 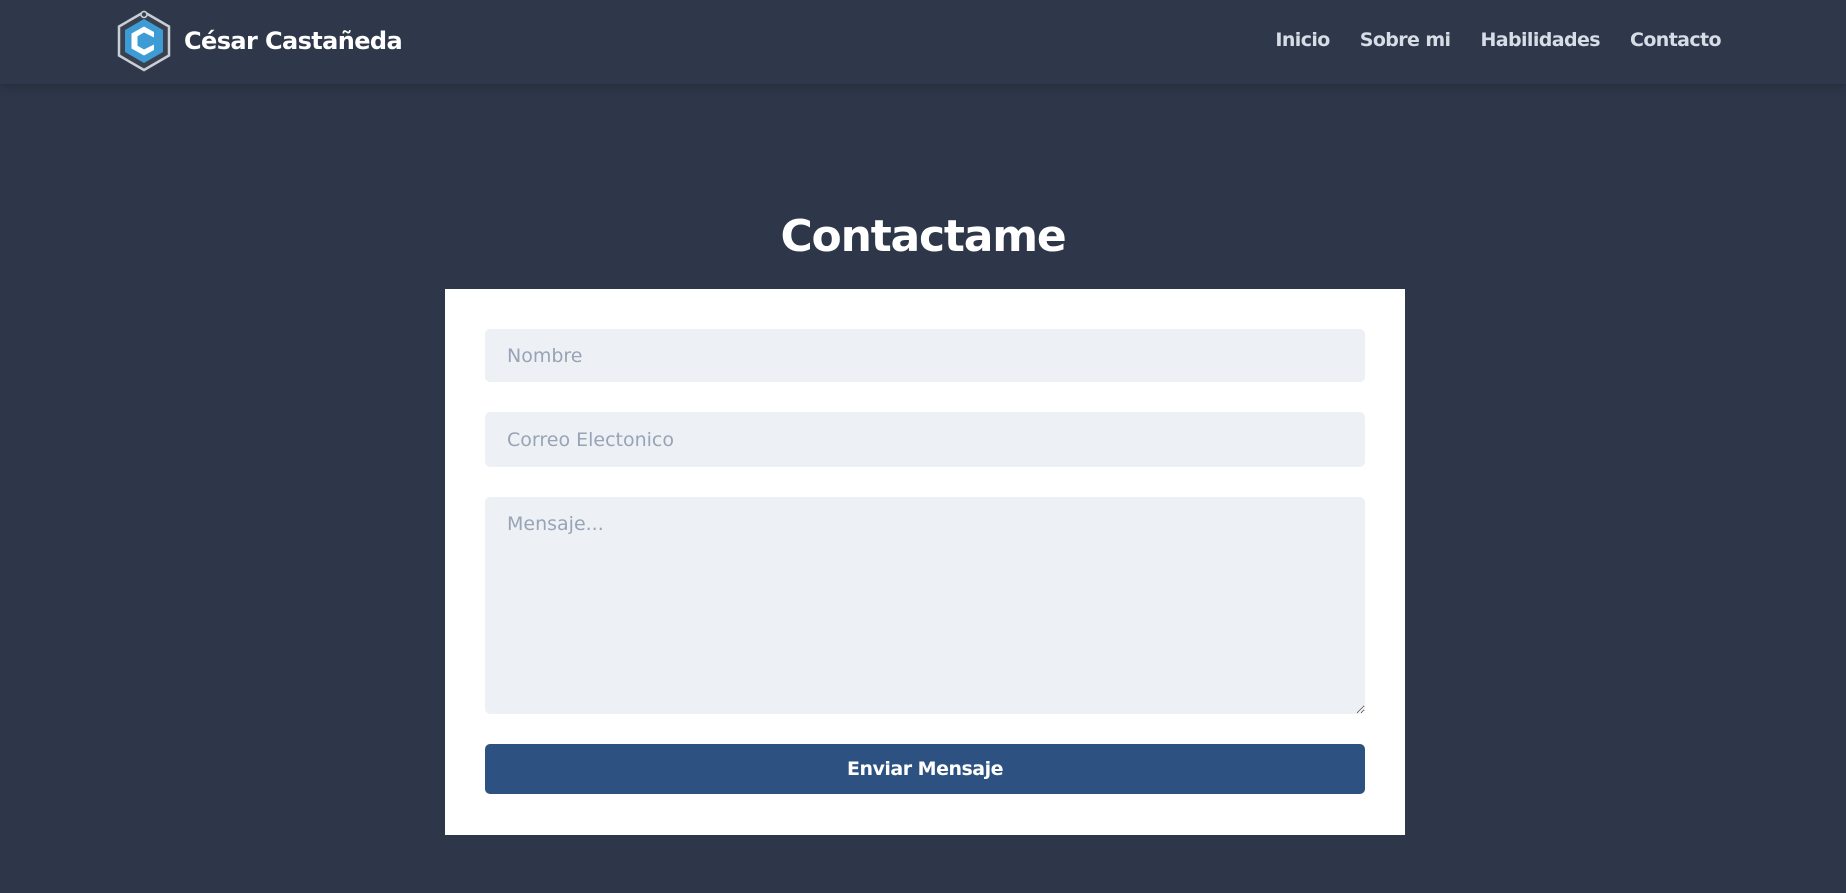 I want to click on send-message-button: Enviar Mensaje, so click(x=925, y=769).